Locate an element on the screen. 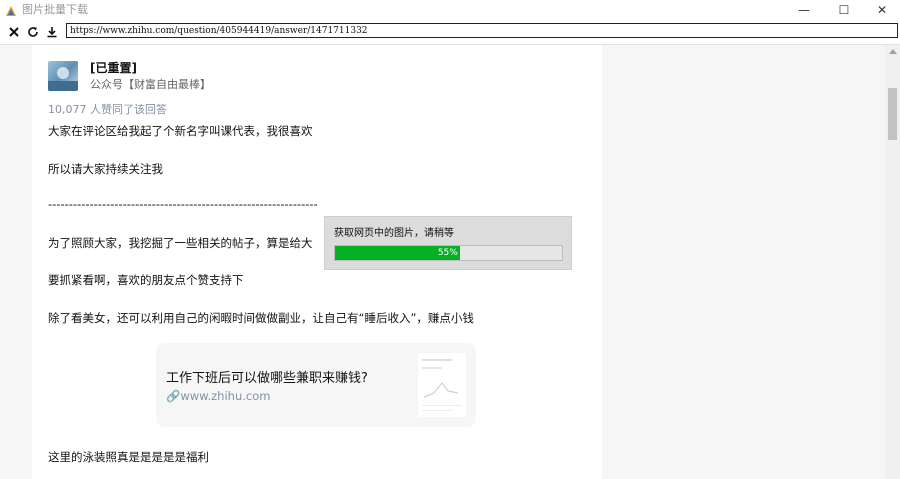 This screenshot has width=900, height=479. minimize-button: — is located at coordinates (804, 10).